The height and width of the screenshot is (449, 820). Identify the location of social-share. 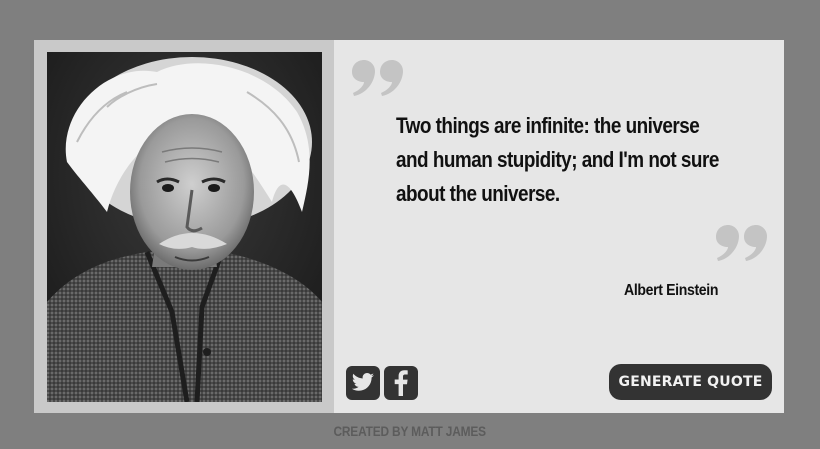
(382, 383).